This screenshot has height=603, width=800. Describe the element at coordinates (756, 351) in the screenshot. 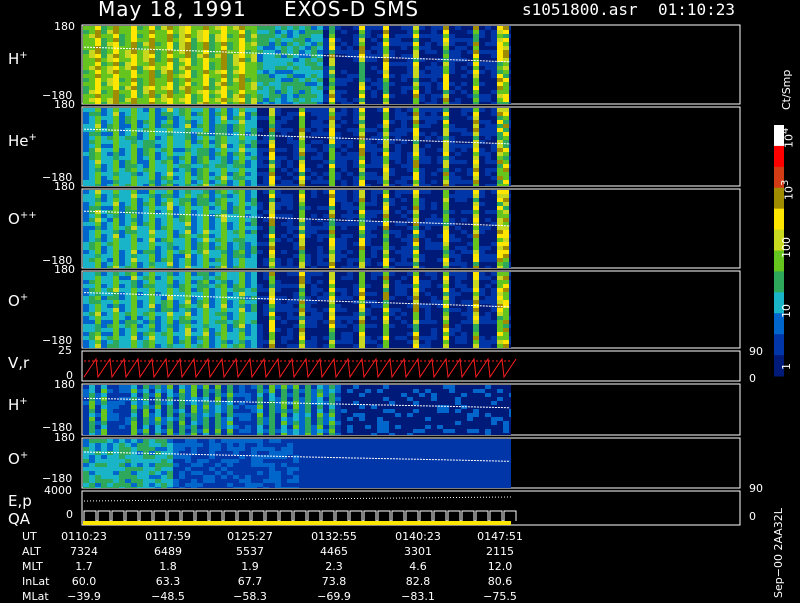

I see `rtick-p5-top: 90` at that location.